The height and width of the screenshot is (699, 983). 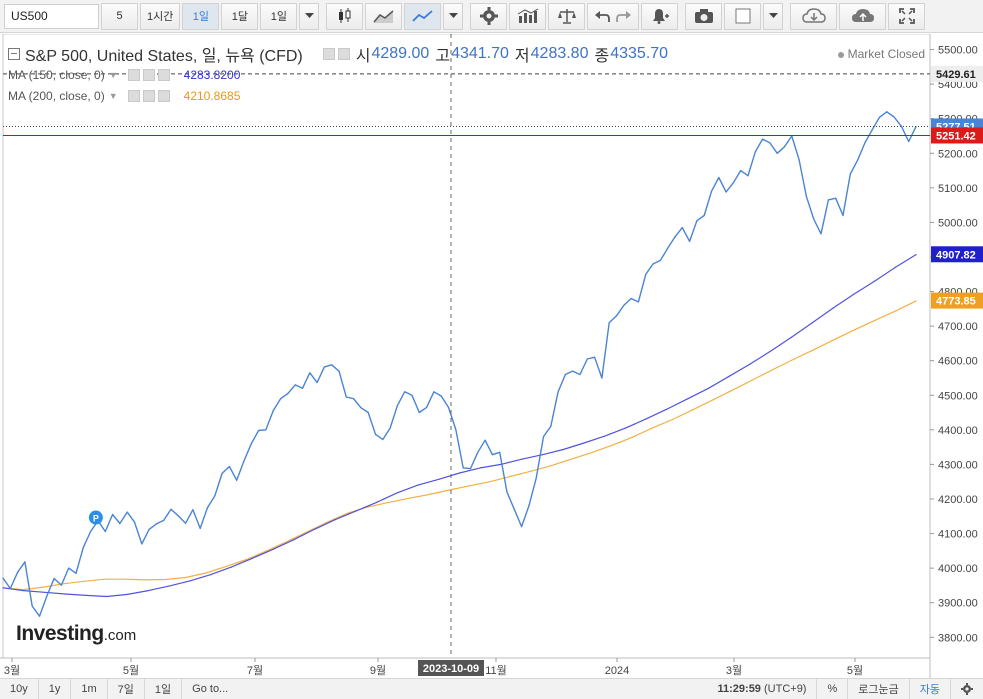 I want to click on interval-1d-button: 1일, so click(x=201, y=16).